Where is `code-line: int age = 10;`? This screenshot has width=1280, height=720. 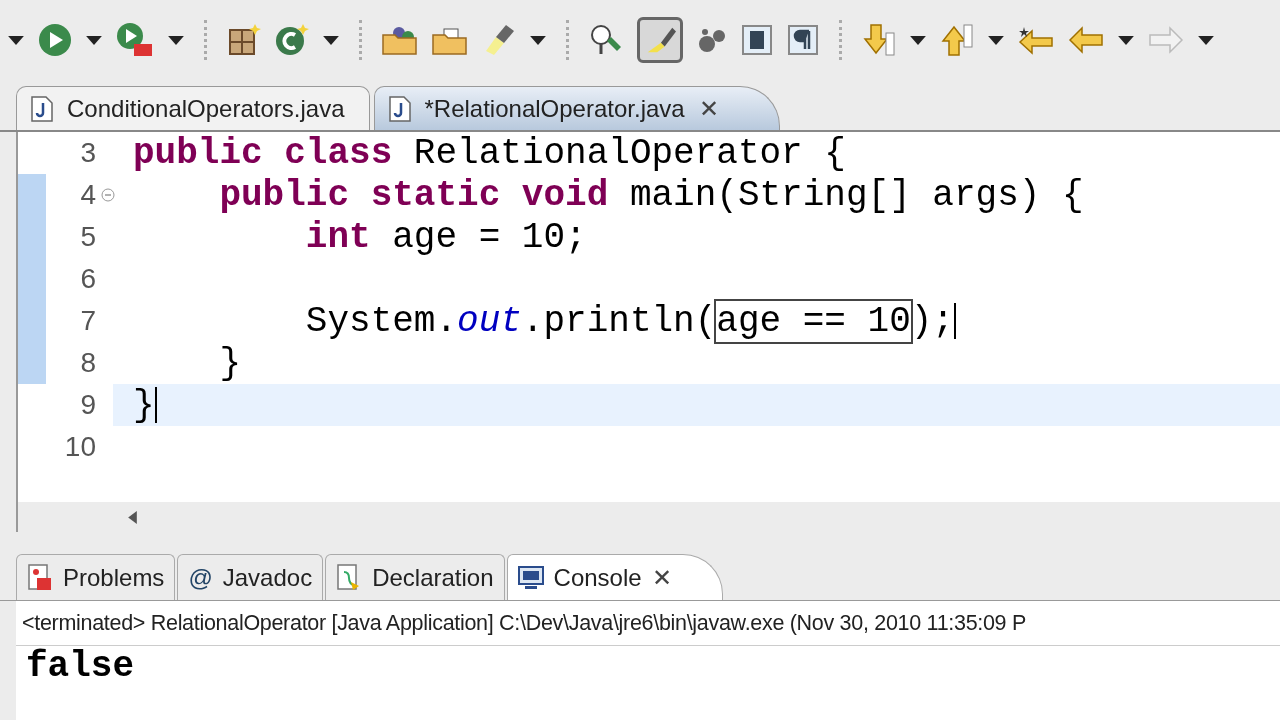
code-line: int age = 10; is located at coordinates (445, 237).